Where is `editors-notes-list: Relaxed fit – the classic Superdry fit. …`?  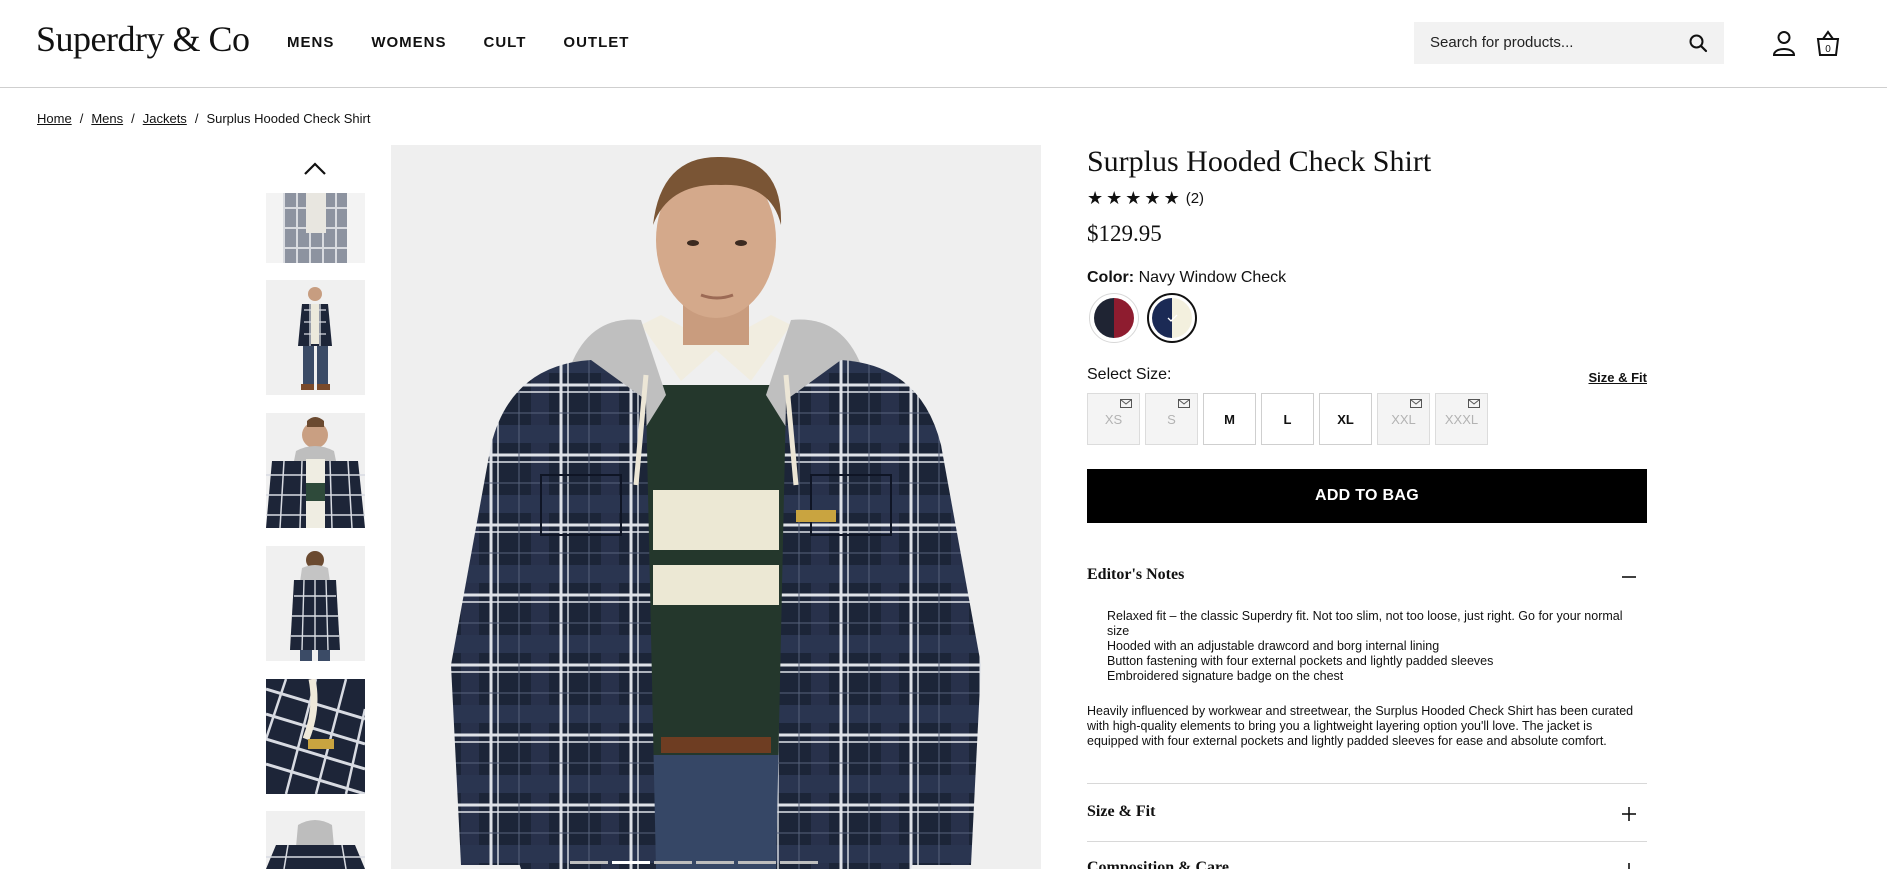
editors-notes-list: Relaxed fit – the classic Superdry fit. … is located at coordinates (1369, 646).